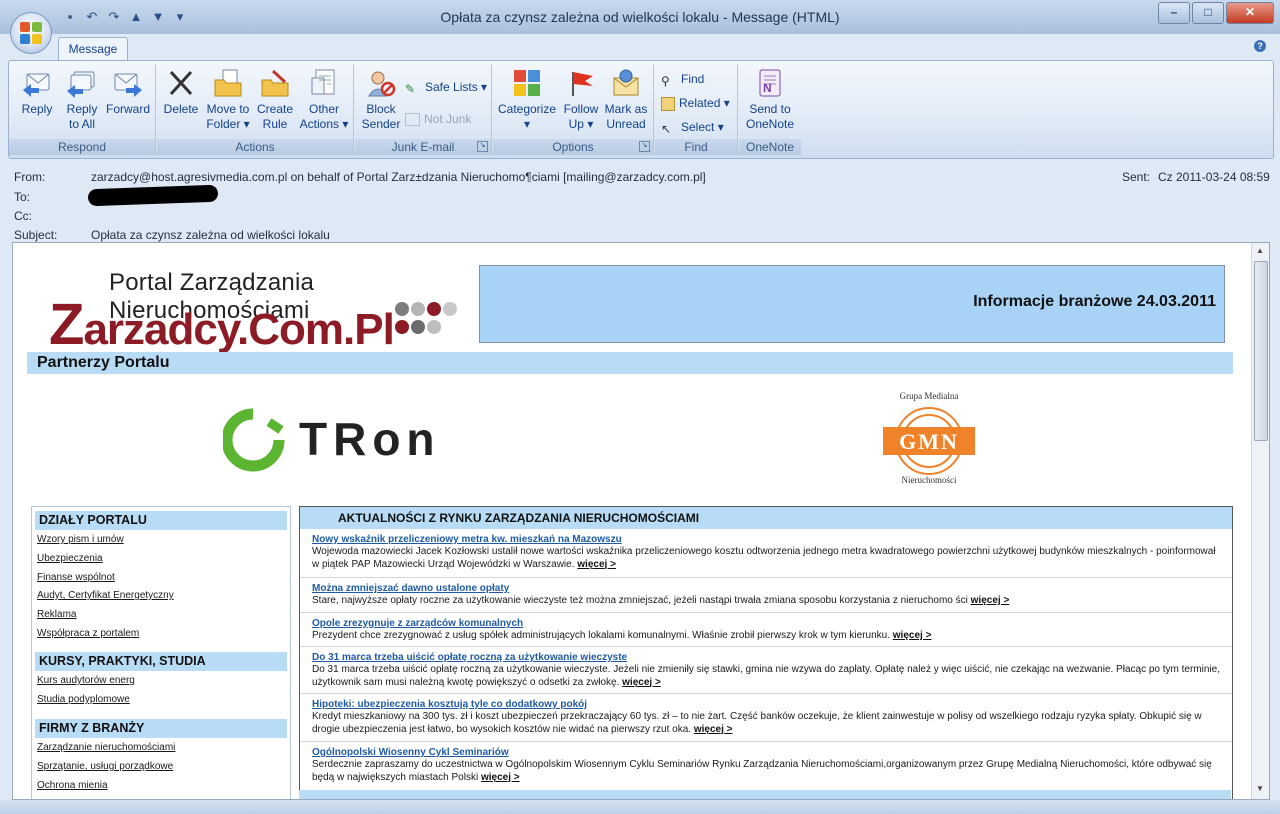 This screenshot has width=1280, height=814. I want to click on group-onenote: N Send to OneNote OneNote, so click(770, 109).